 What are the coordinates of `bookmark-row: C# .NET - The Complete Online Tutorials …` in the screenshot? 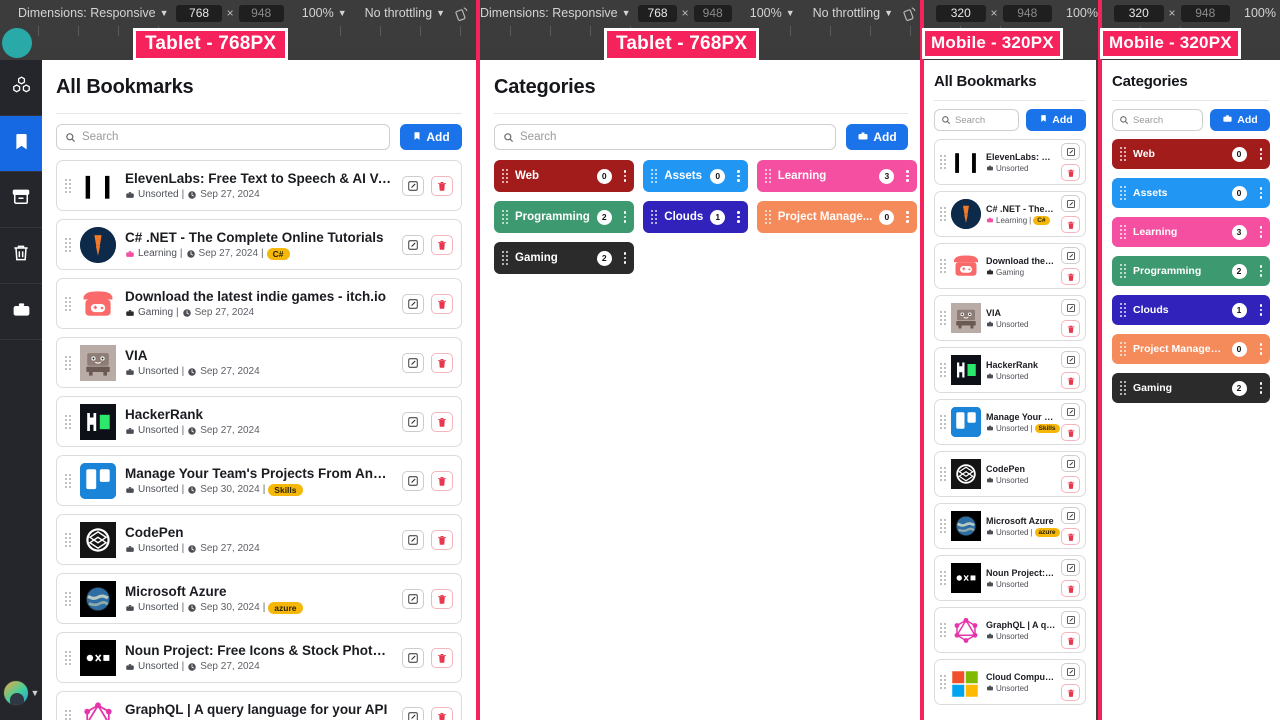 It's located at (259, 244).